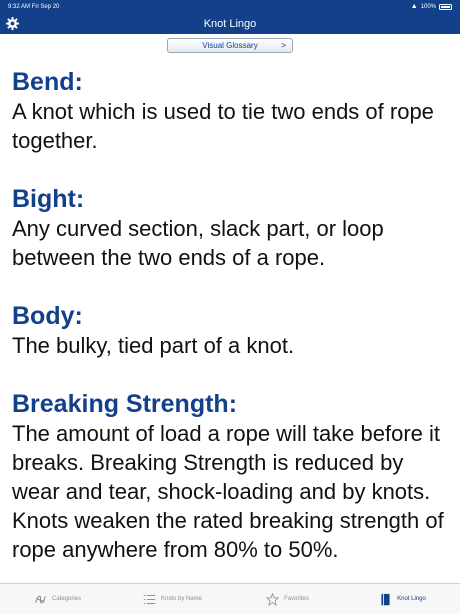 This screenshot has height=614, width=460. I want to click on glossary-entry: Body: The bulky, tied part of a knot., so click(232, 330).